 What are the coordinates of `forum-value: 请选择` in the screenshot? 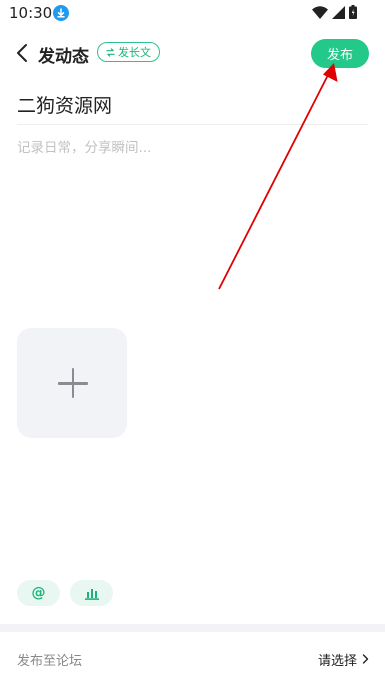 It's located at (337, 661).